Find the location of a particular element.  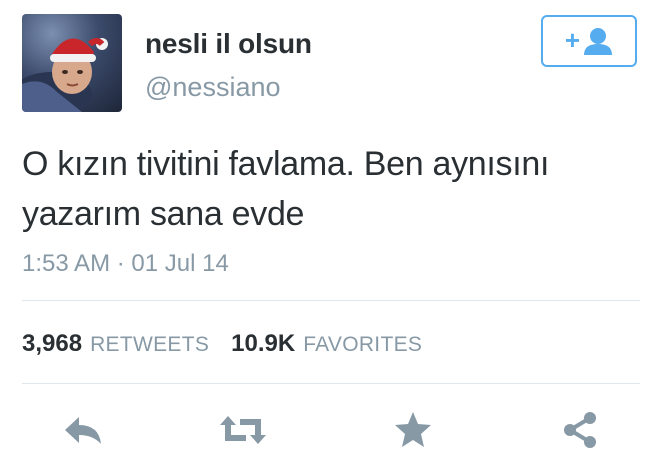

follow-button: + is located at coordinates (589, 41).